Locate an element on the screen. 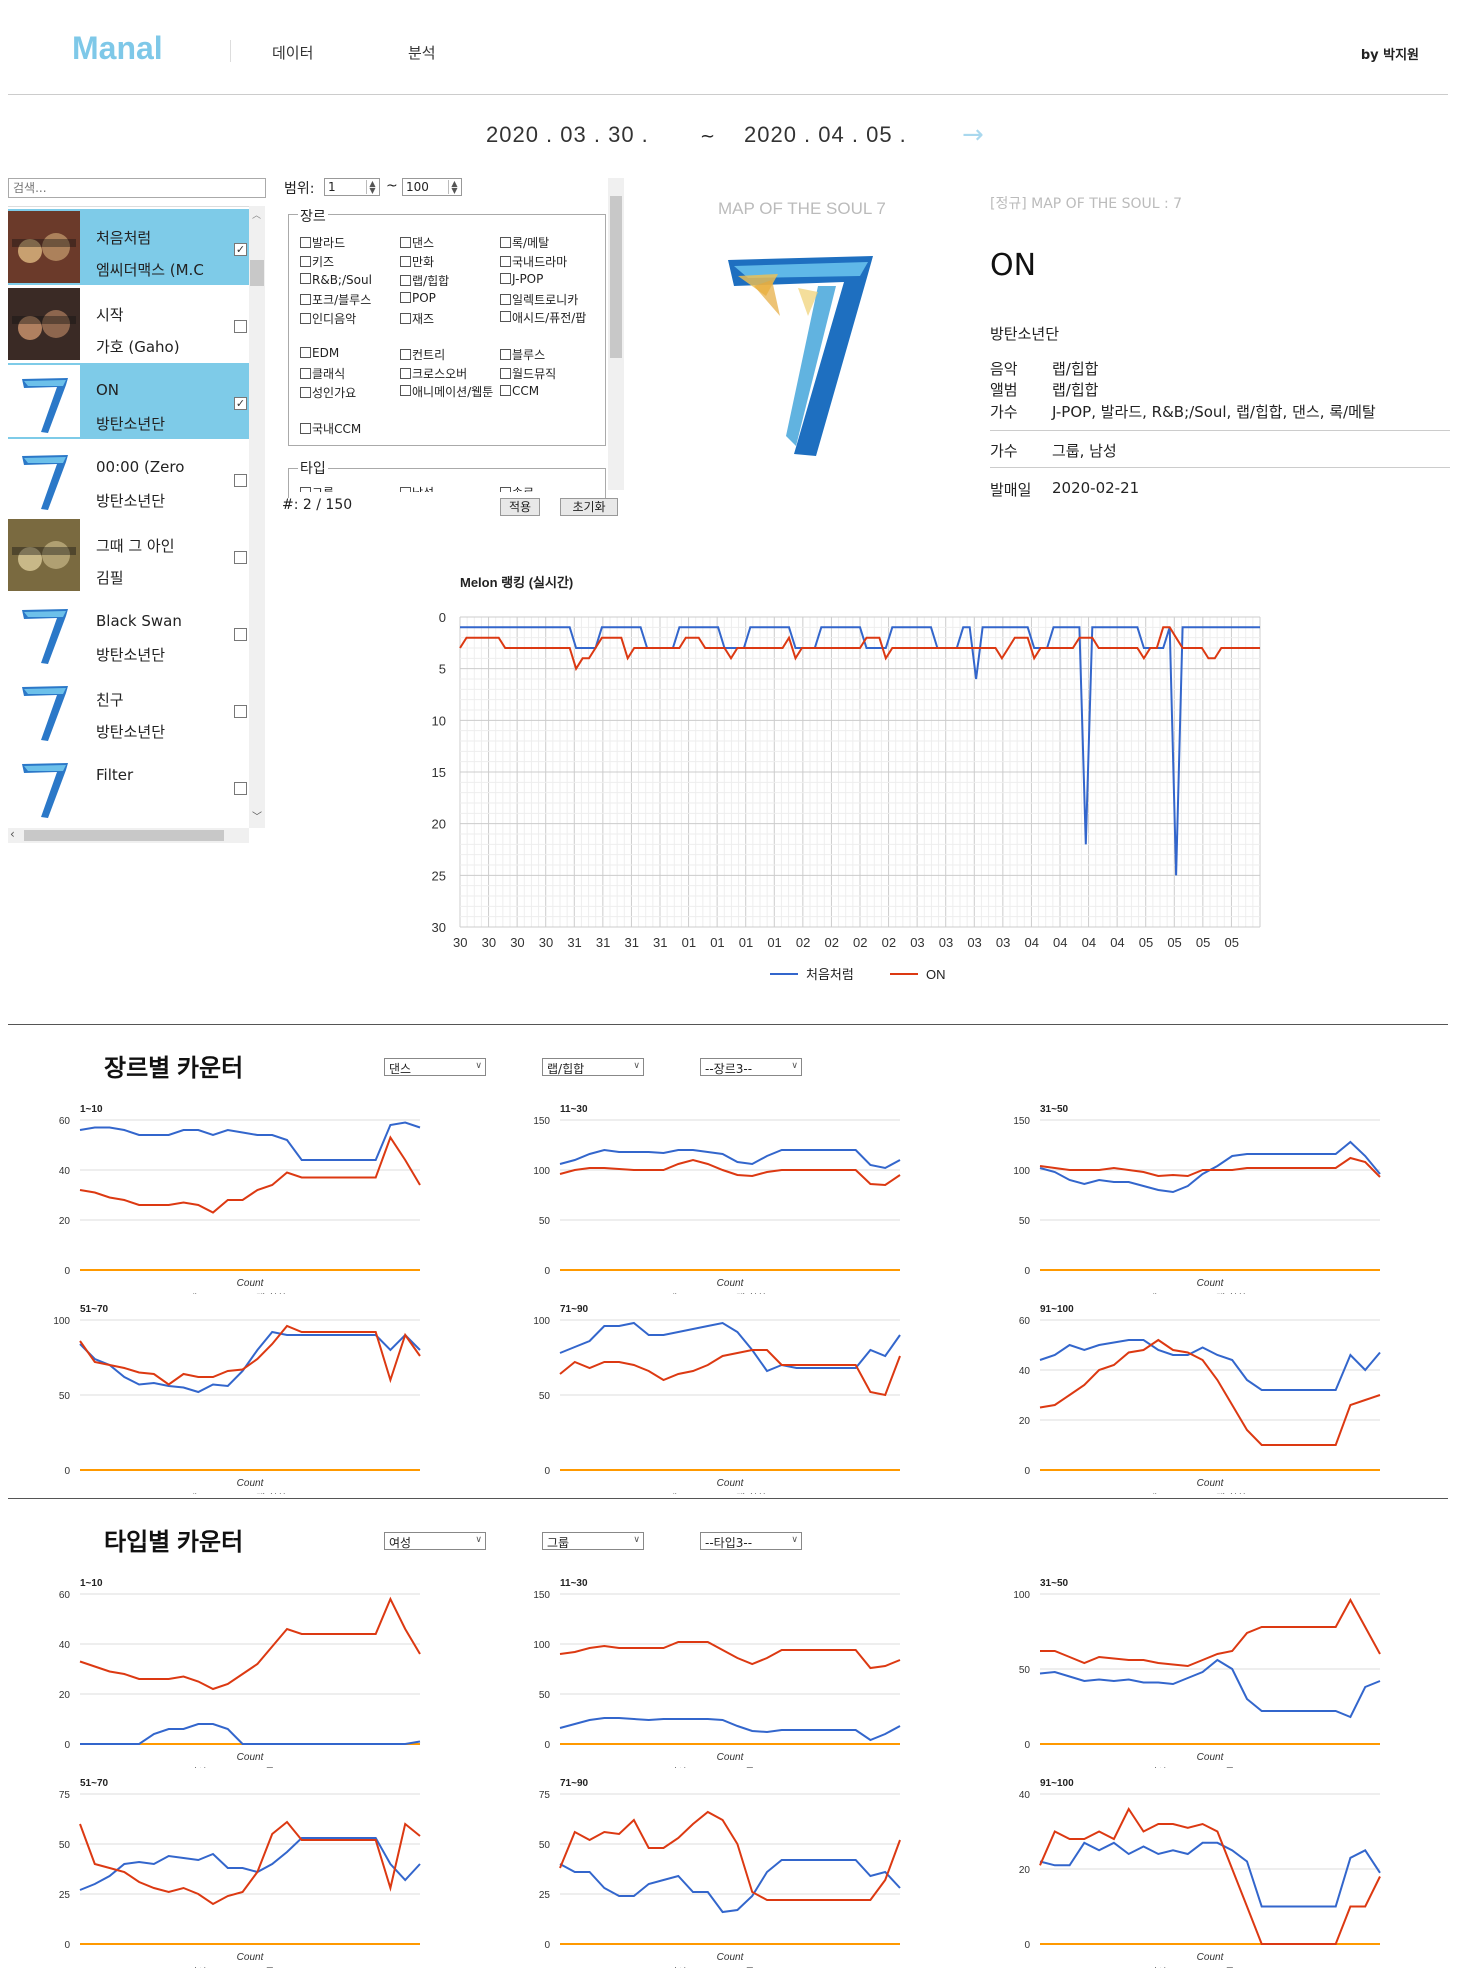 This screenshot has height=1973, width=1457. genre-option: 발라드 is located at coordinates (322, 242).